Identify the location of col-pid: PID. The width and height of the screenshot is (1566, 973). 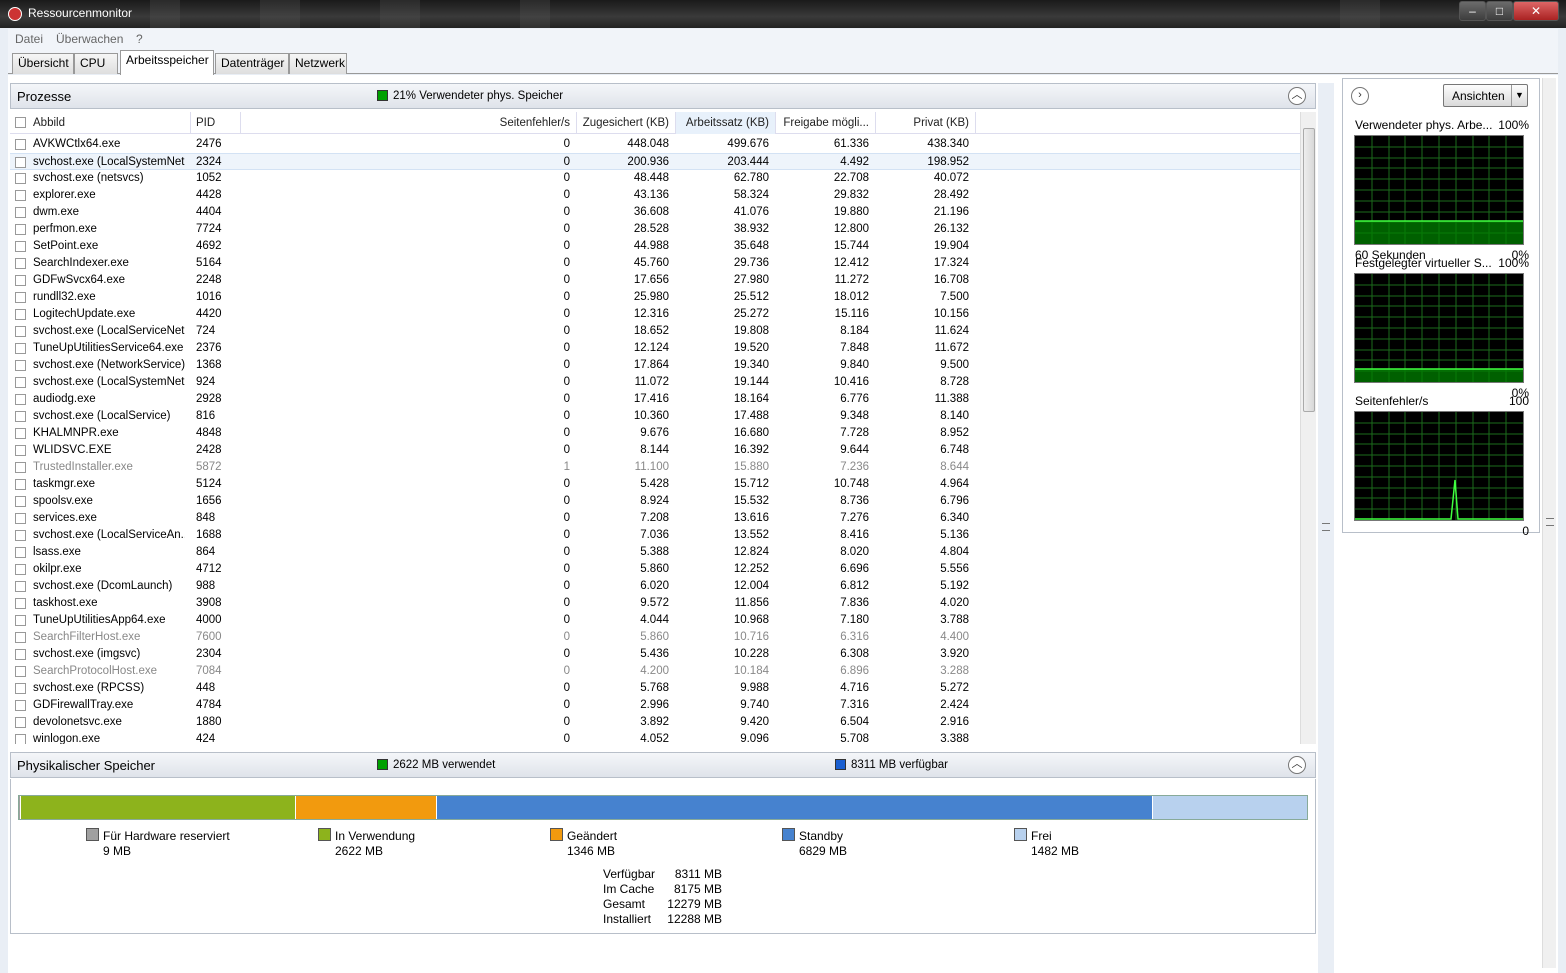
(205, 123).